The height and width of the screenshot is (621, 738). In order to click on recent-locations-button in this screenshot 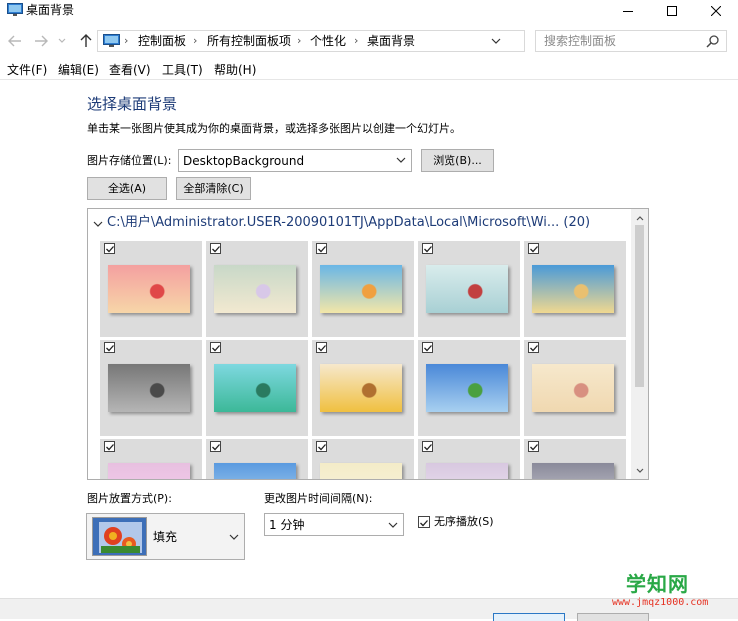, I will do `click(62, 41)`.